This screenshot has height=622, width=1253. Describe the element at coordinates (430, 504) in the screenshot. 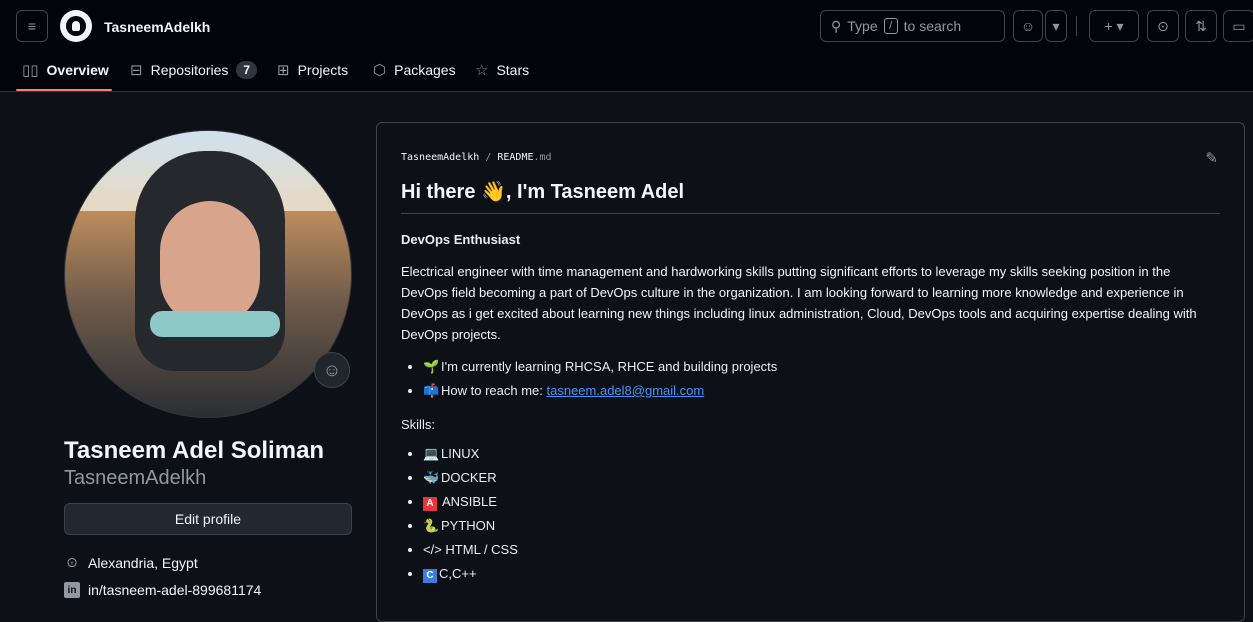

I see `ansible-icon: A` at that location.